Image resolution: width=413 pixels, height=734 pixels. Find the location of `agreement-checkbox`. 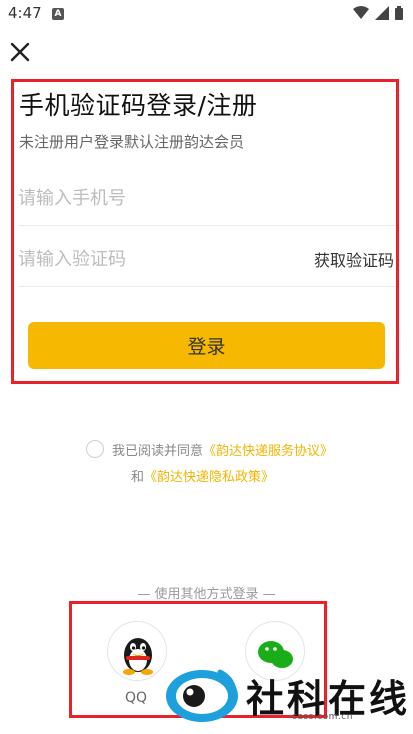

agreement-checkbox is located at coordinates (95, 449).